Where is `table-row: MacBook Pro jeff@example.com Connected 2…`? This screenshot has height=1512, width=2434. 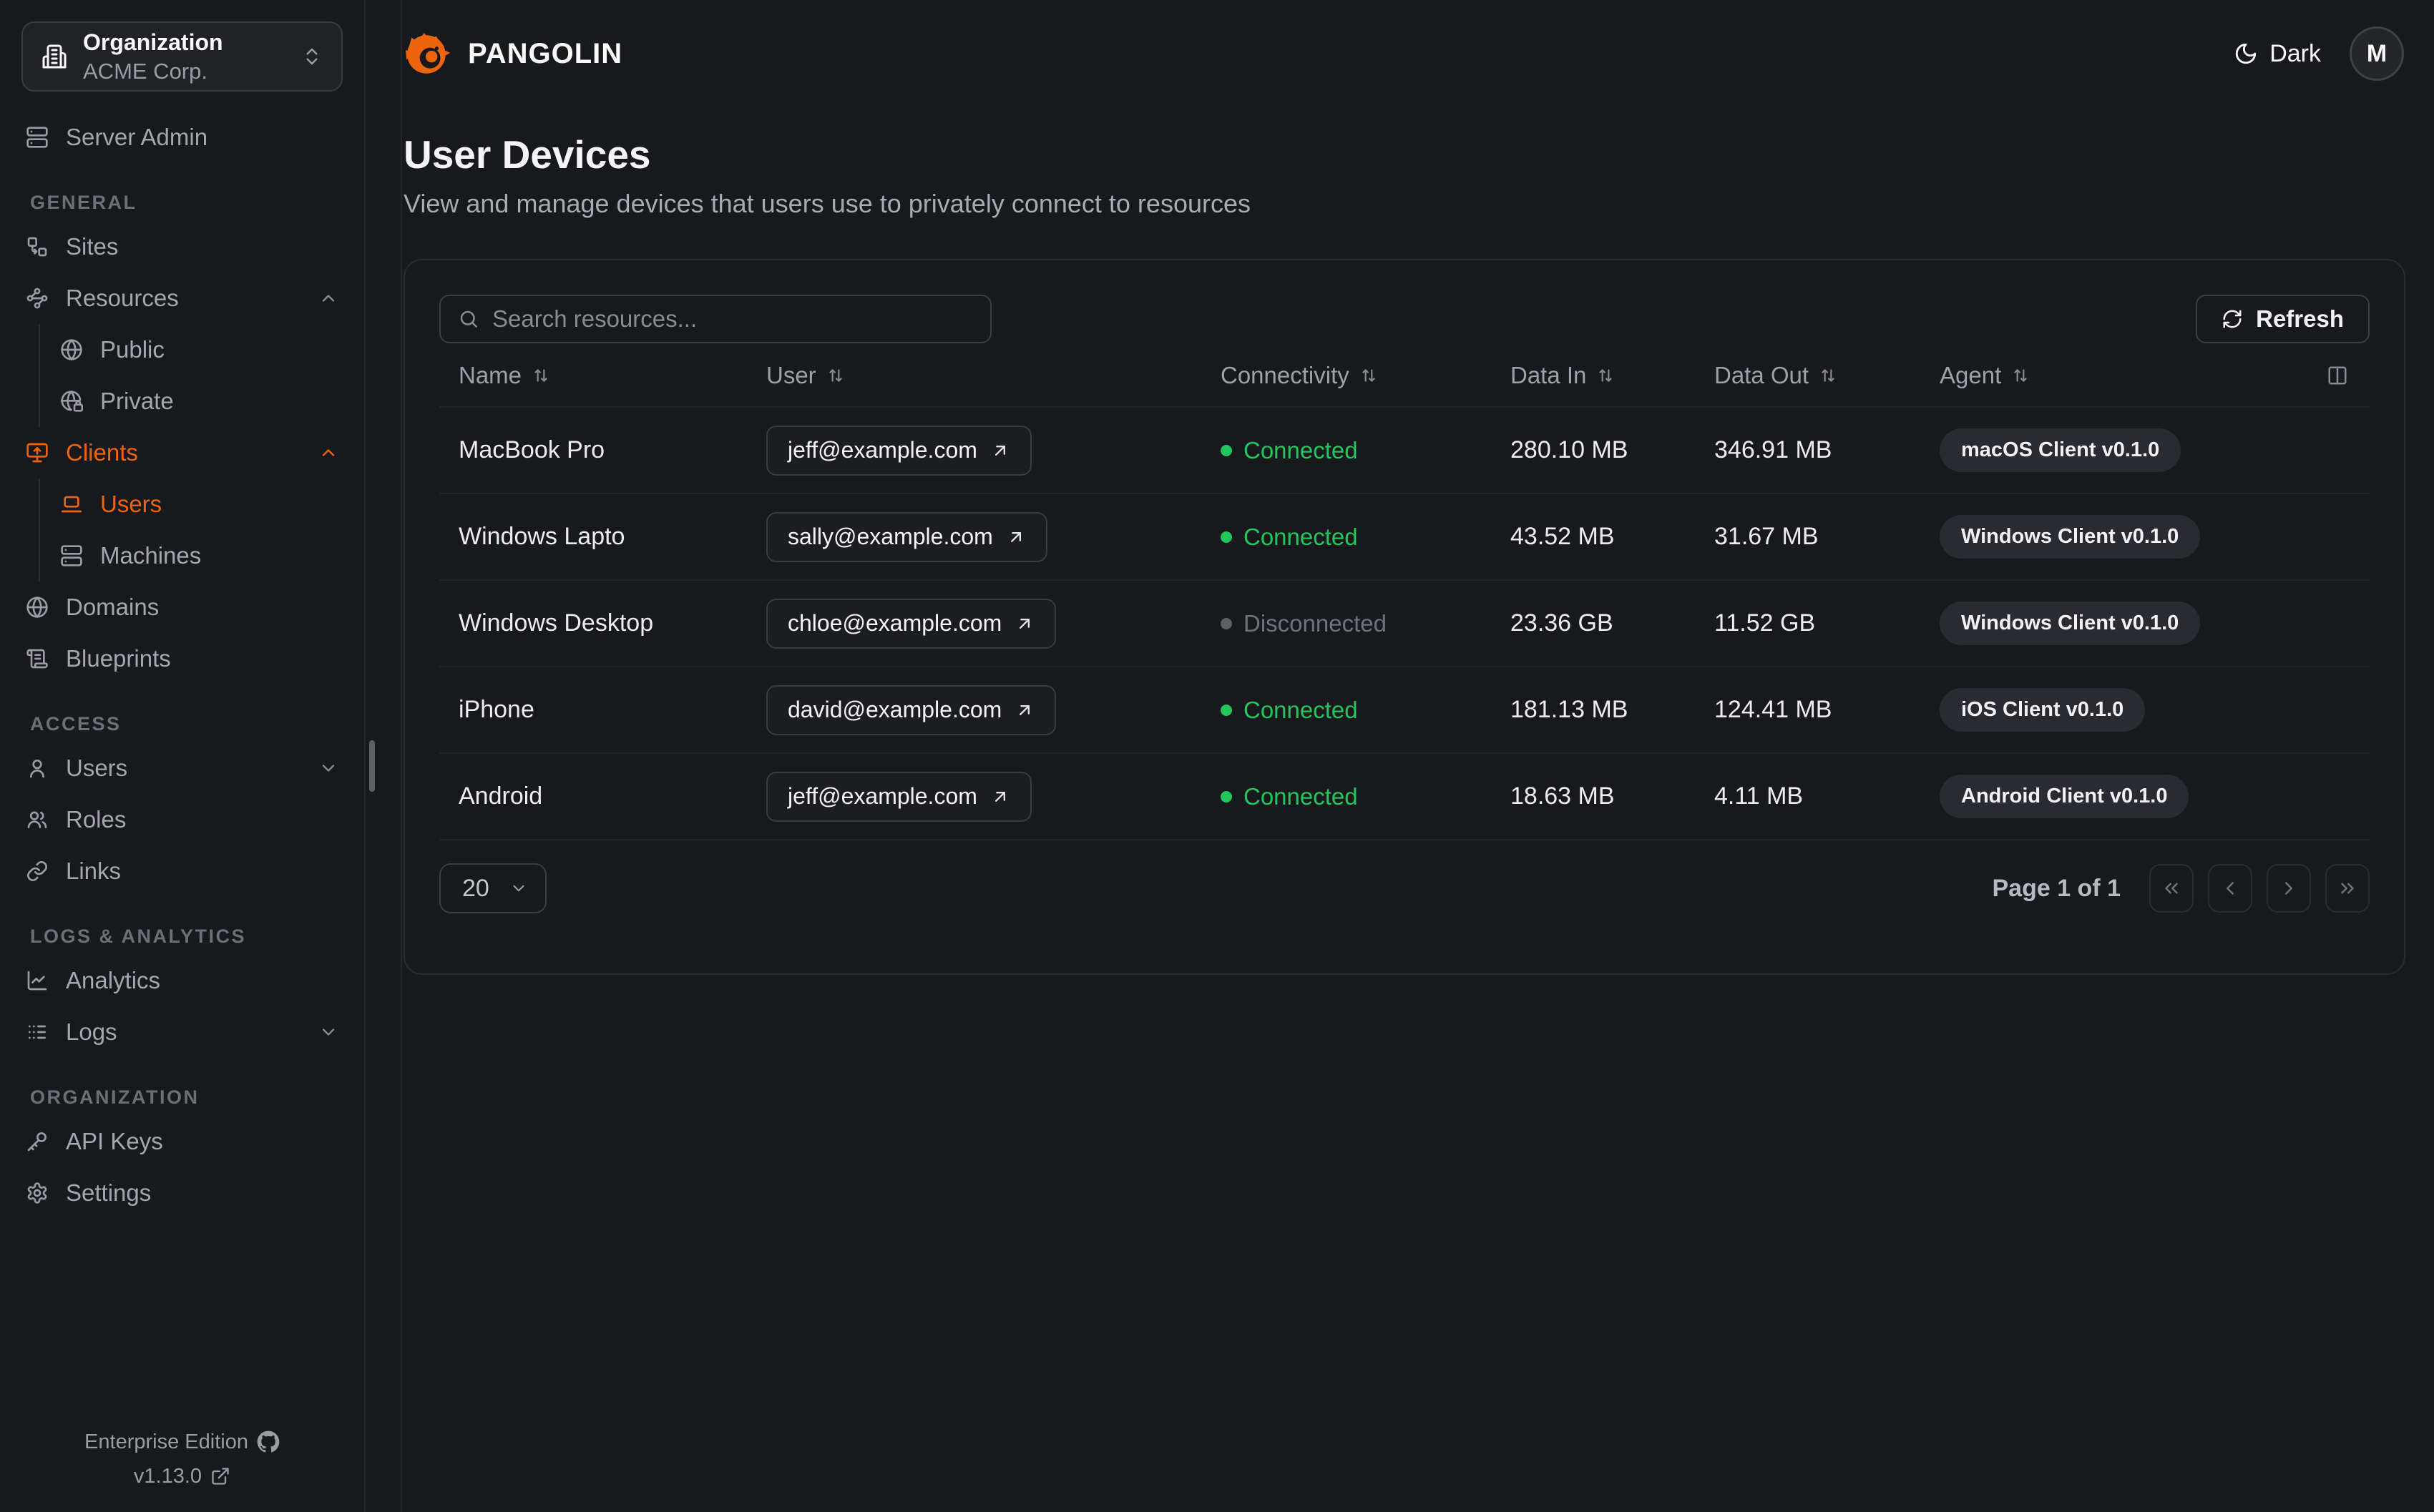 table-row: MacBook Pro jeff@example.com Connected 2… is located at coordinates (1404, 451).